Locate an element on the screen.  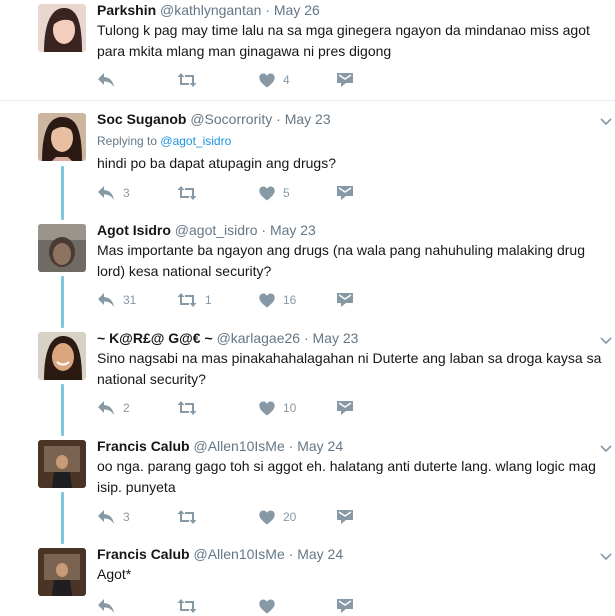
tweet-actions: 4 is located at coordinates (237, 80).